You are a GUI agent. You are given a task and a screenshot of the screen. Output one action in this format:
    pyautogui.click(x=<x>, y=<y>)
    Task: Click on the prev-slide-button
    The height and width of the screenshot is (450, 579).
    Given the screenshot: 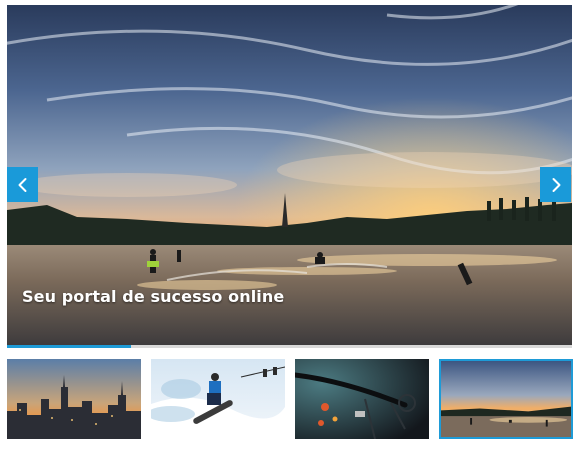 What is the action you would take?
    pyautogui.click(x=22, y=184)
    